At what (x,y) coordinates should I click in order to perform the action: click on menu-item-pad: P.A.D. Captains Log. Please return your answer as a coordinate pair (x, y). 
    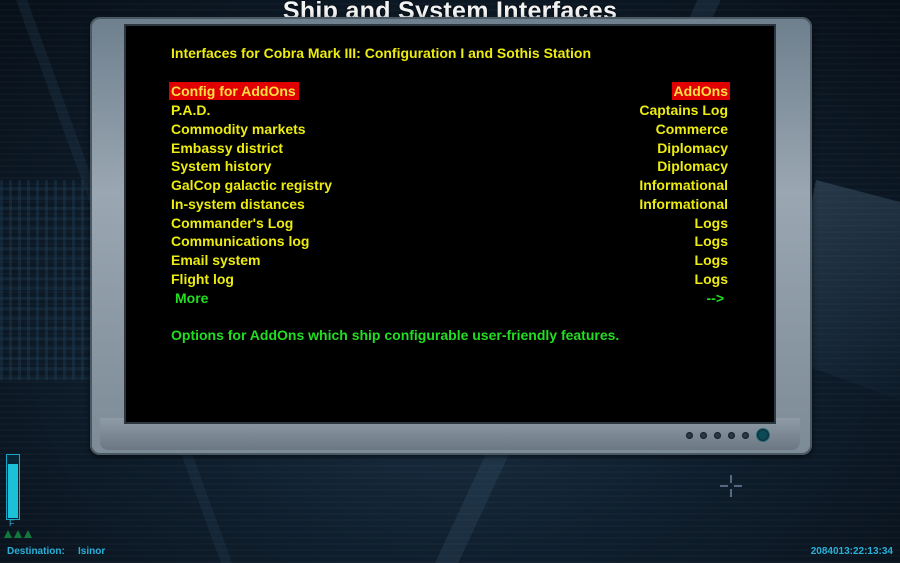
    Looking at the image, I should click on (450, 110).